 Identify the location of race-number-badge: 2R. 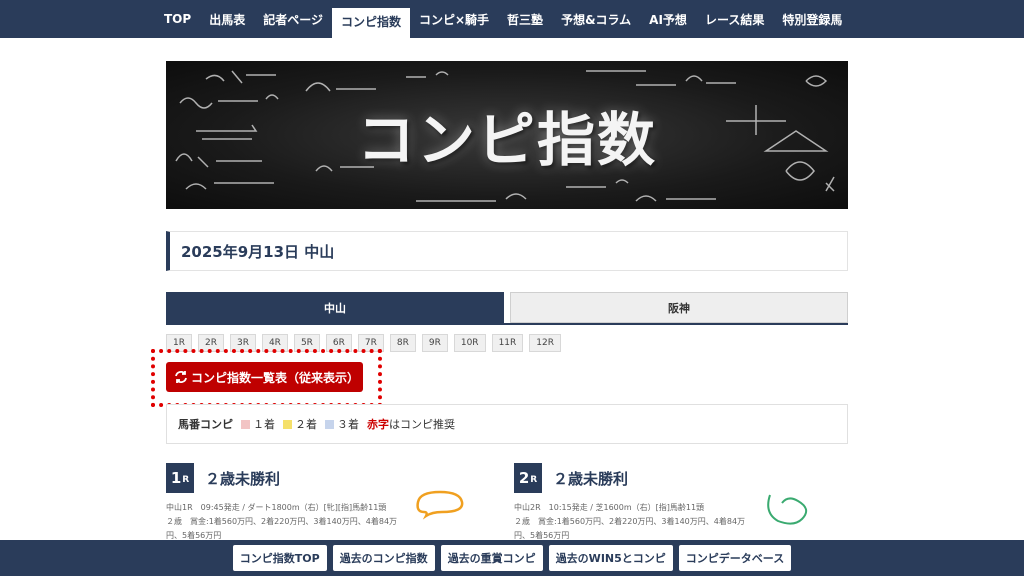
(528, 478).